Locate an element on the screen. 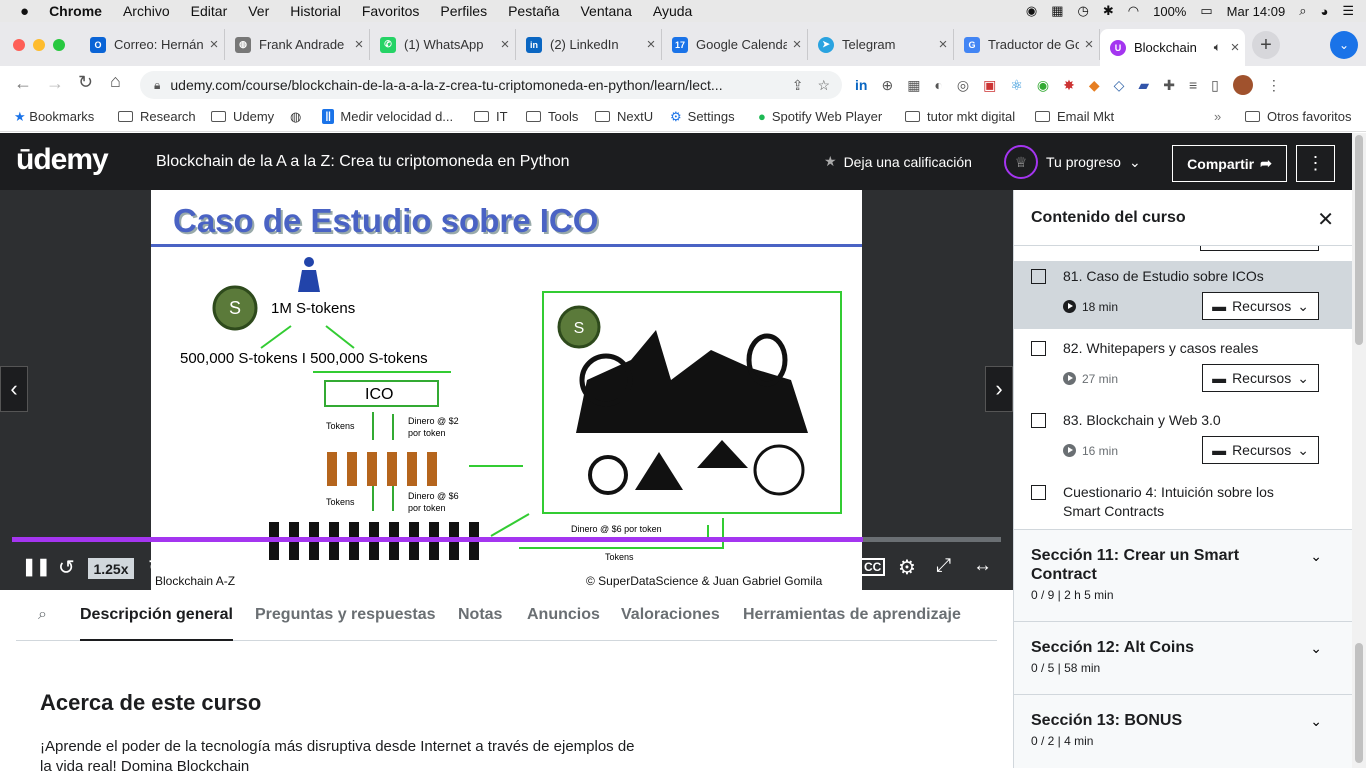  menu-editar: Editar is located at coordinates (209, 11).